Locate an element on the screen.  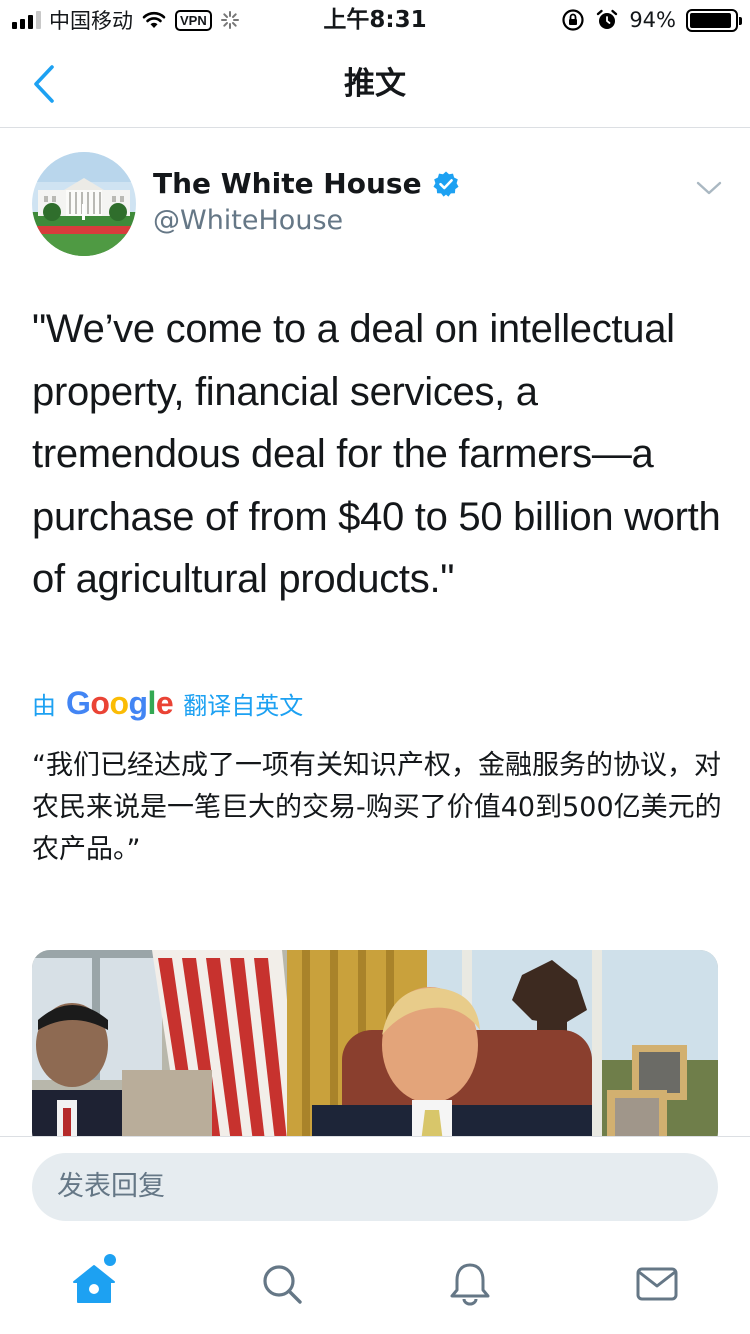
back-button is located at coordinates (44, 84).